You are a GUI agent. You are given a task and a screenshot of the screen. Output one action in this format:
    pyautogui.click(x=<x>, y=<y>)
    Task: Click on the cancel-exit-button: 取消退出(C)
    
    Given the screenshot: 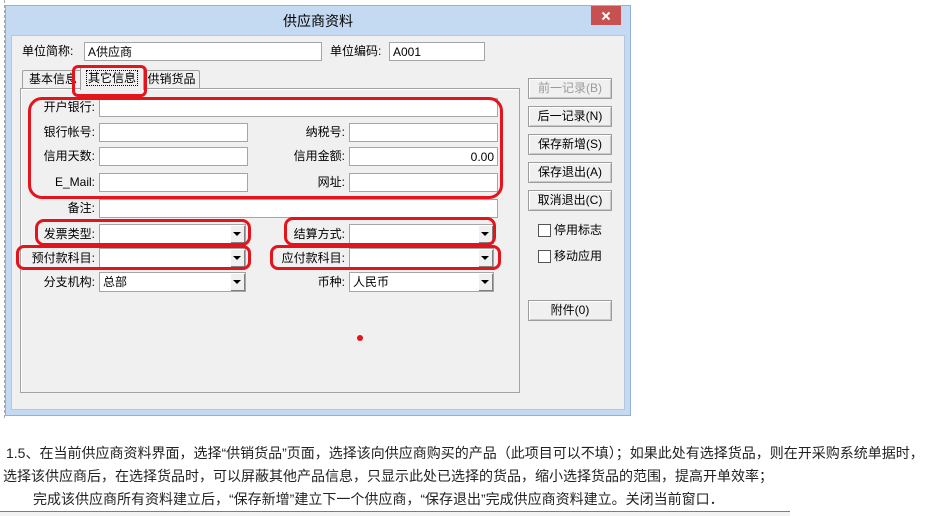 What is the action you would take?
    pyautogui.click(x=570, y=200)
    